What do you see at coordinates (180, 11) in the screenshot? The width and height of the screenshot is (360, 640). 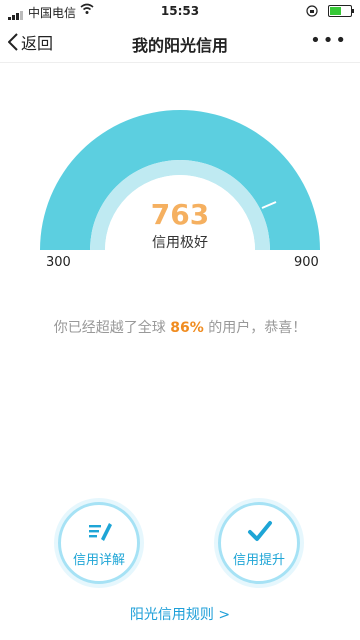 I see `status-bar: 中国电信 15:53` at bounding box center [180, 11].